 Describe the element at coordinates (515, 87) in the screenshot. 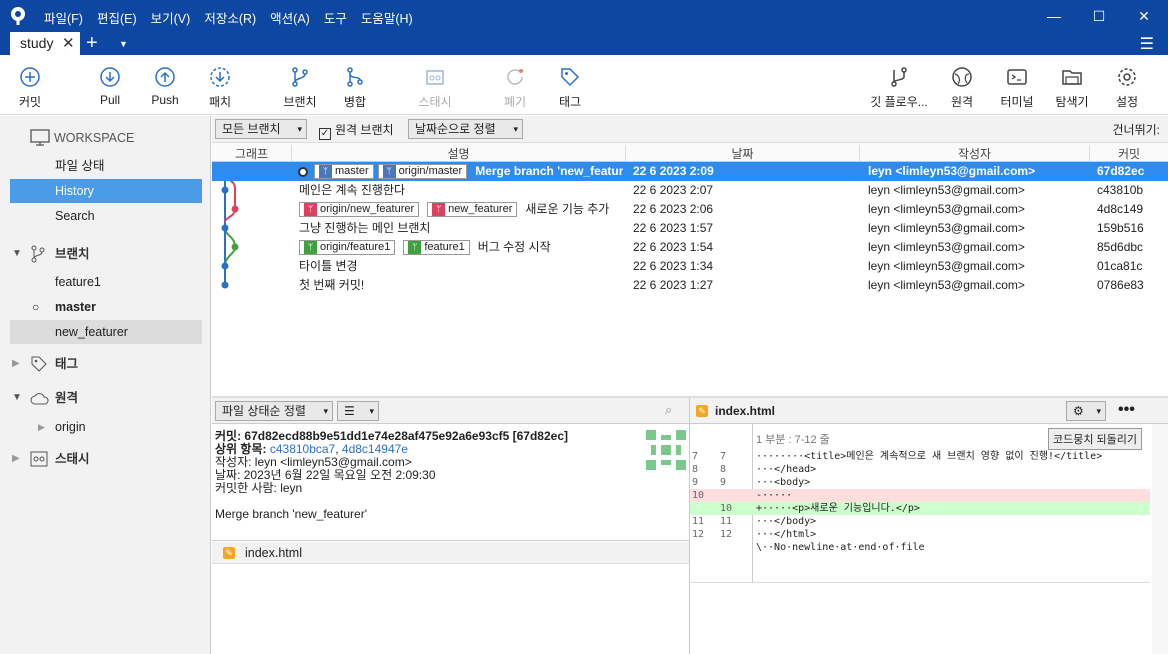

I see `discard-button: 폐기` at that location.